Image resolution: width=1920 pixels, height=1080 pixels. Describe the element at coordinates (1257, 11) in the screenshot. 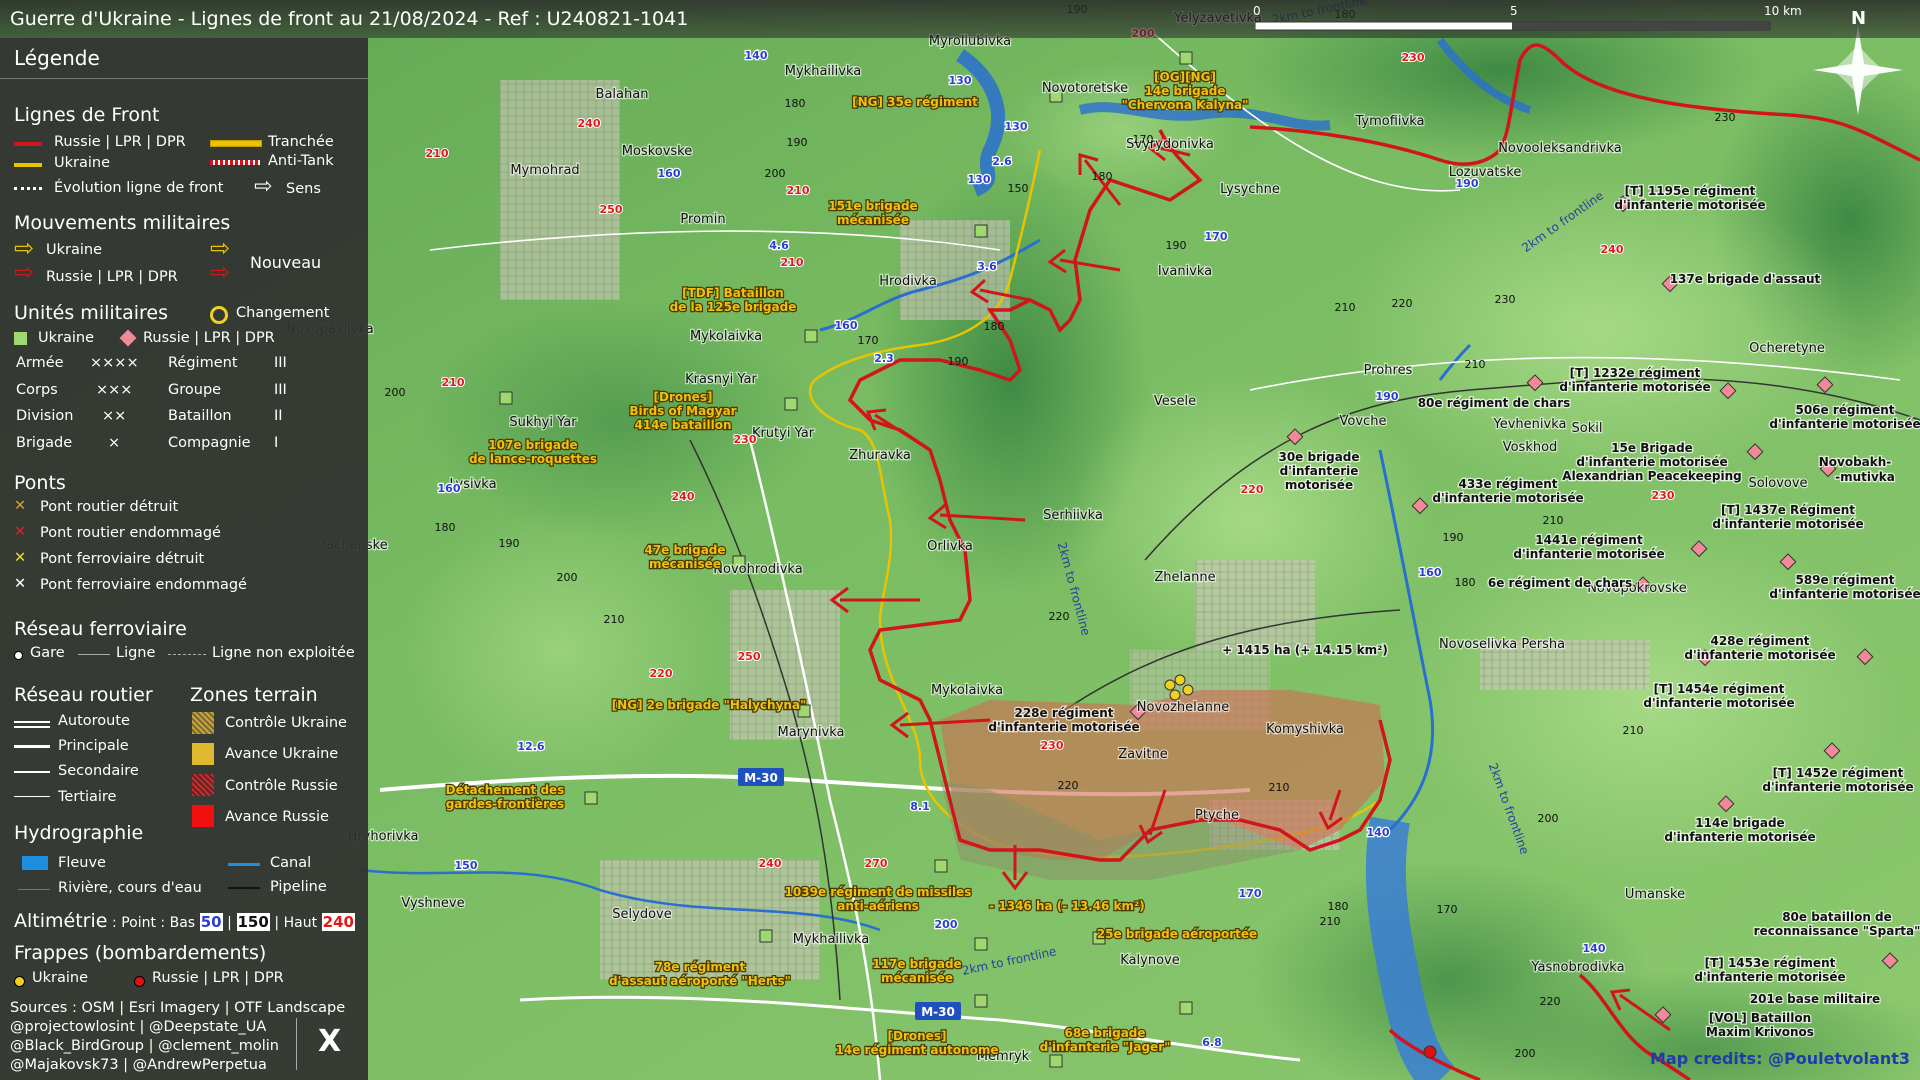

I see `scale-tick-0: 0` at that location.